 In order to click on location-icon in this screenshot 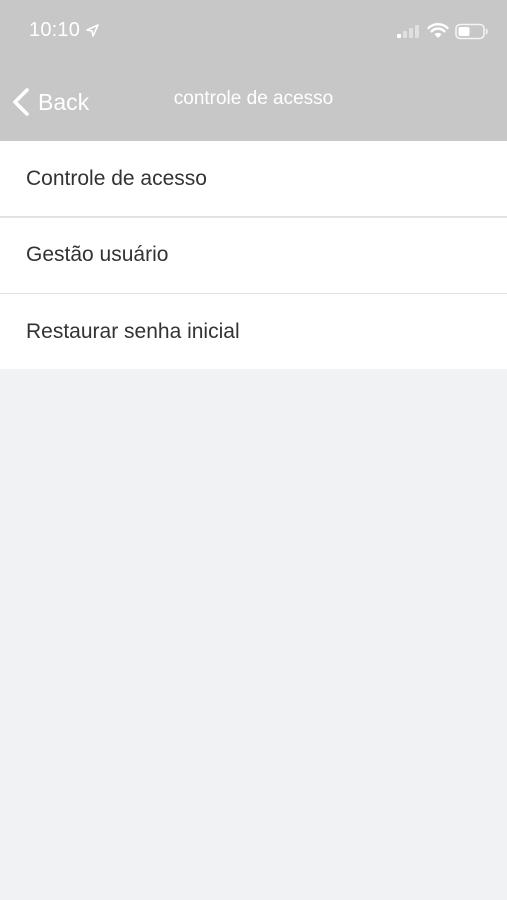, I will do `click(92, 30)`.